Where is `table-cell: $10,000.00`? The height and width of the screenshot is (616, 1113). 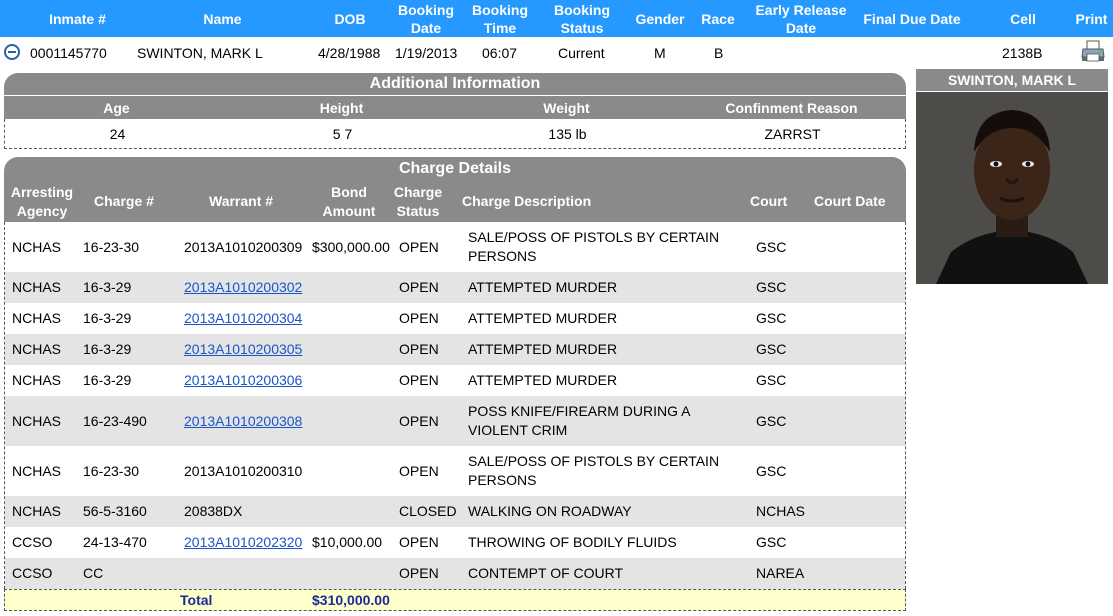
table-cell: $10,000.00 is located at coordinates (347, 542).